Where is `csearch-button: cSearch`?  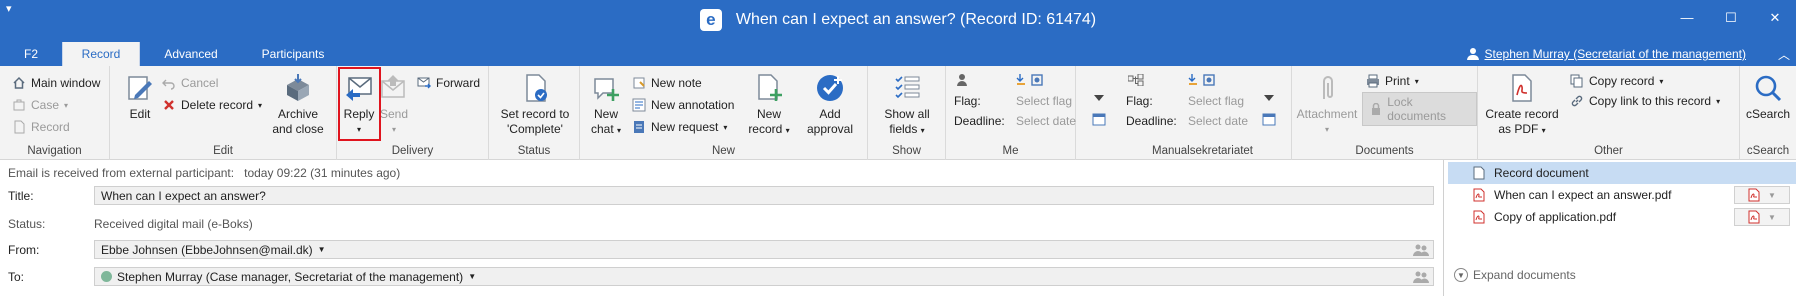
csearch-button: cSearch is located at coordinates (1768, 97).